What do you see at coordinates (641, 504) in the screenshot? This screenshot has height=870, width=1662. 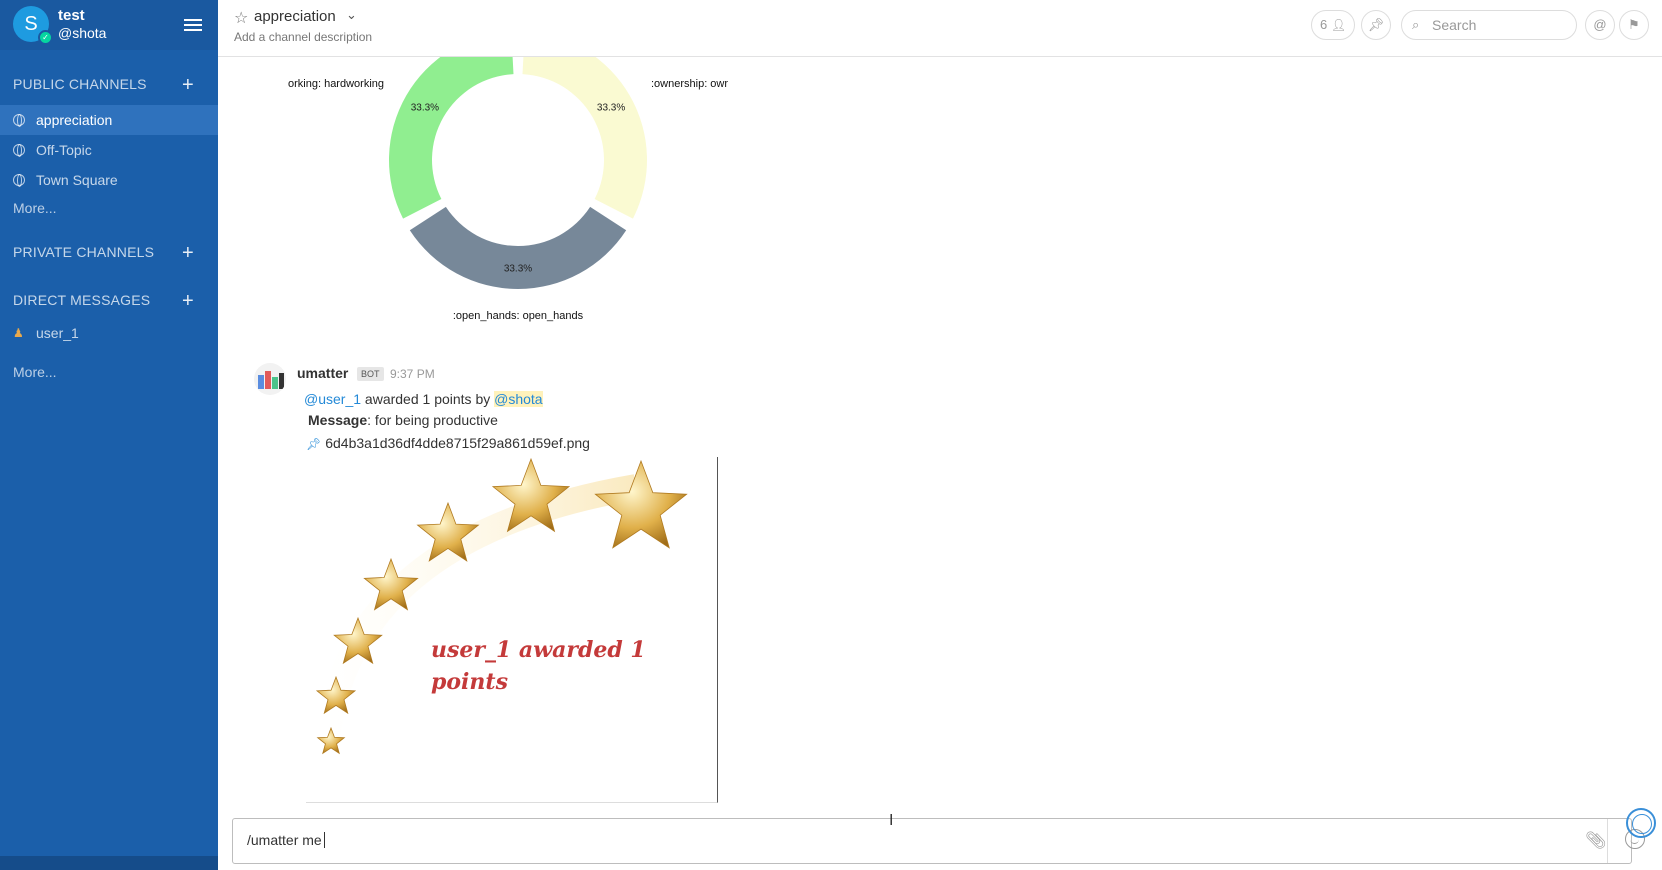 I see `star-icon` at bounding box center [641, 504].